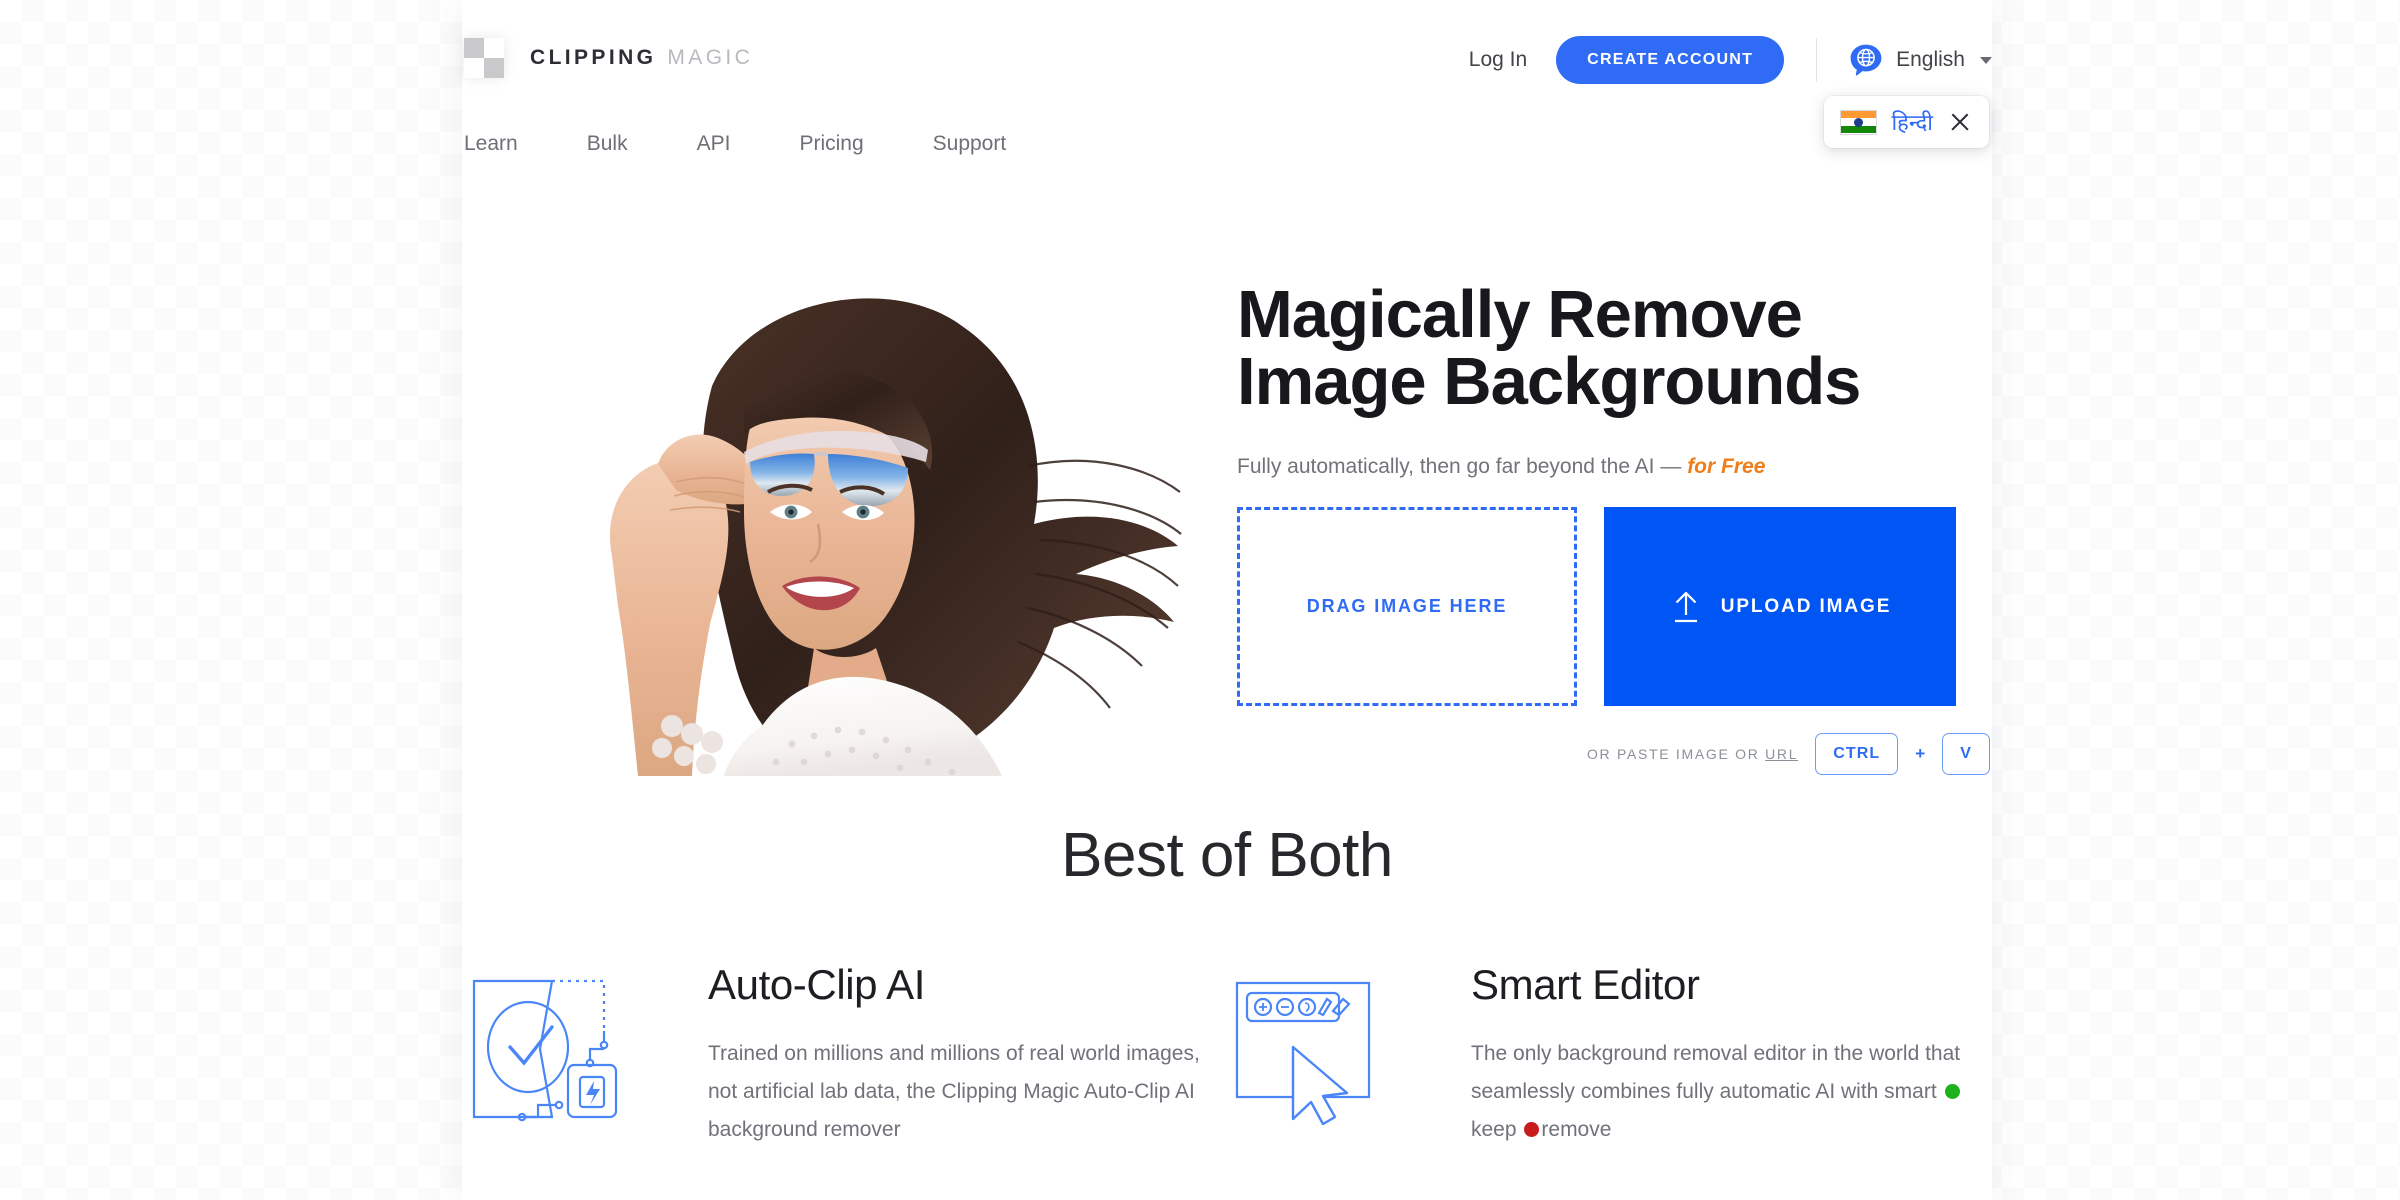 The image size is (2400, 1200). I want to click on india-flag-icon, so click(1859, 122).